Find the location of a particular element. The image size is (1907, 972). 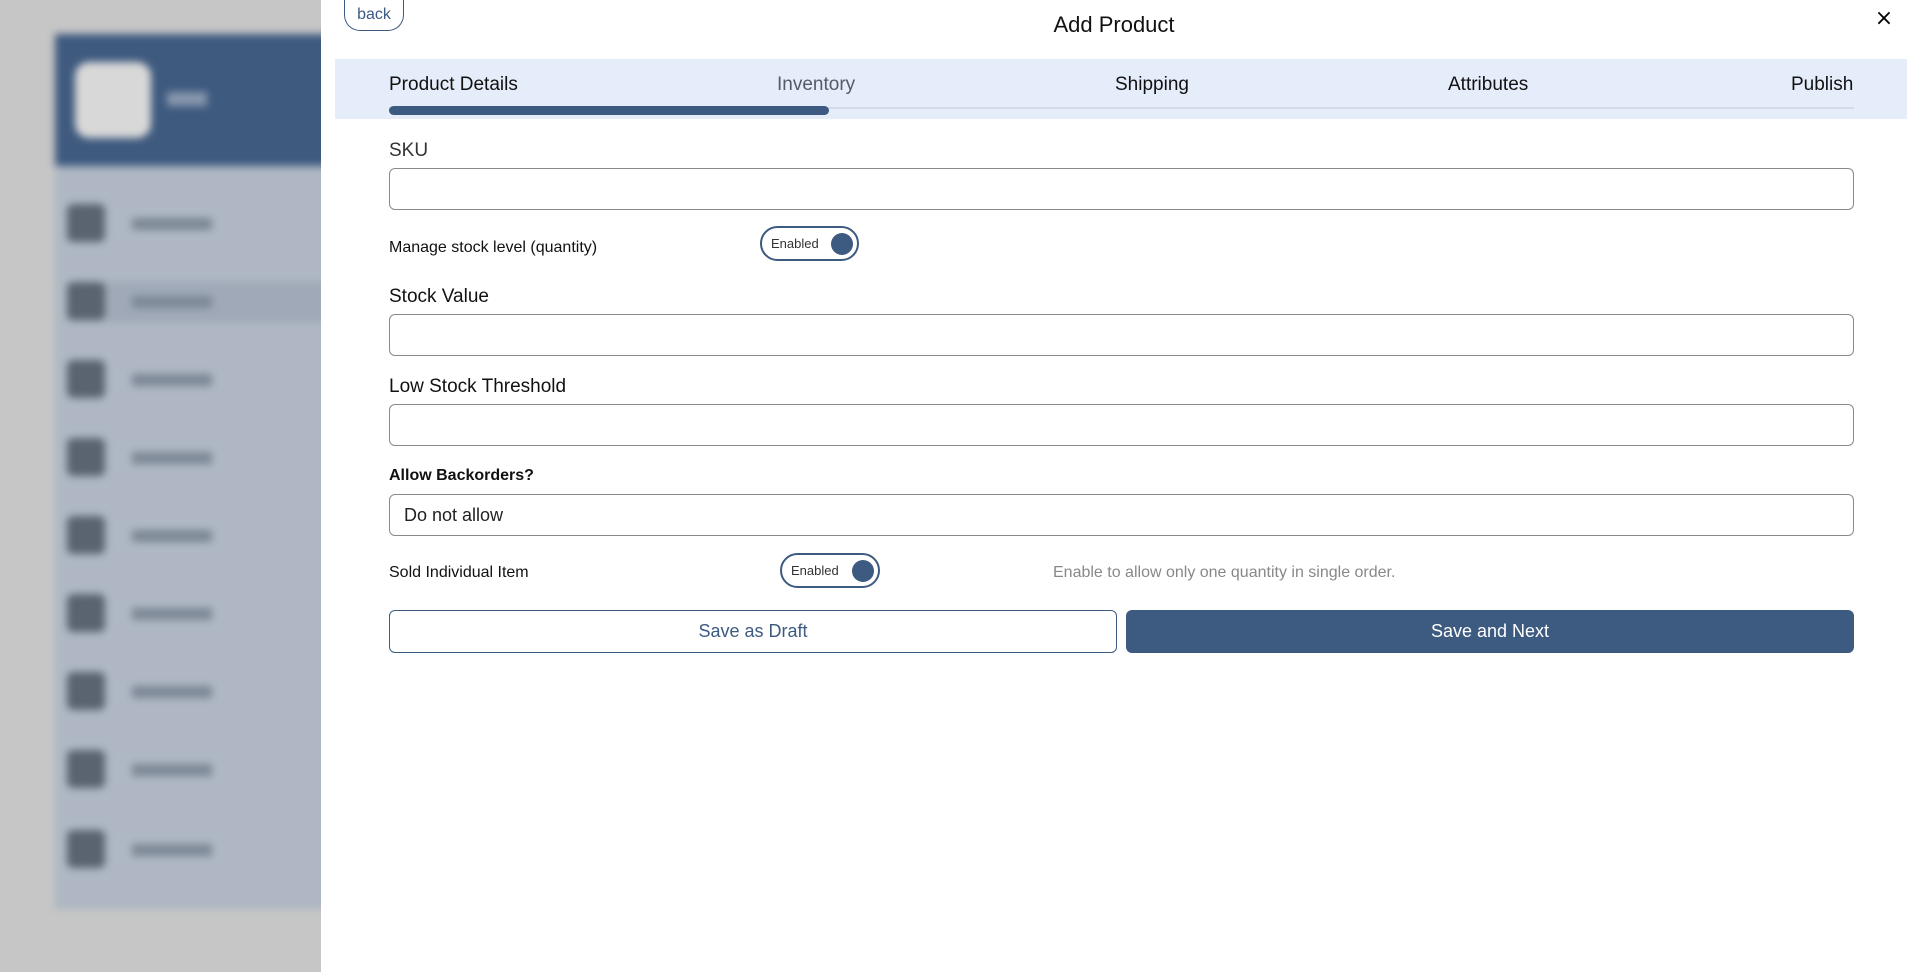

manage-stock-toggle: Enabled is located at coordinates (809, 243).